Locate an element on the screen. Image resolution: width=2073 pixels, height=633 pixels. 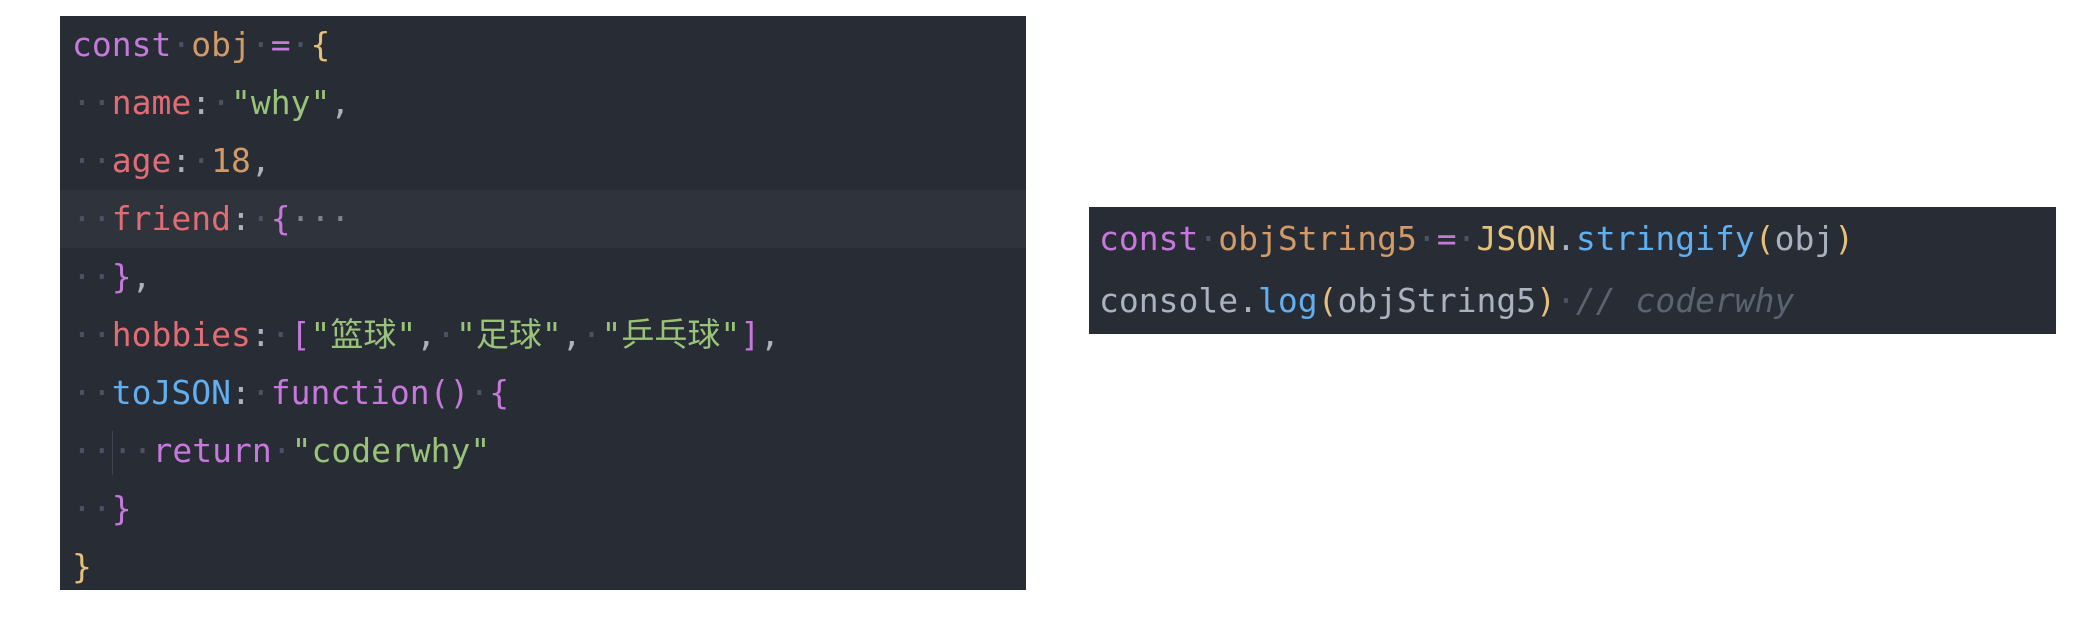
code-line-1: const·obj·=·{ is located at coordinates (201, 44).